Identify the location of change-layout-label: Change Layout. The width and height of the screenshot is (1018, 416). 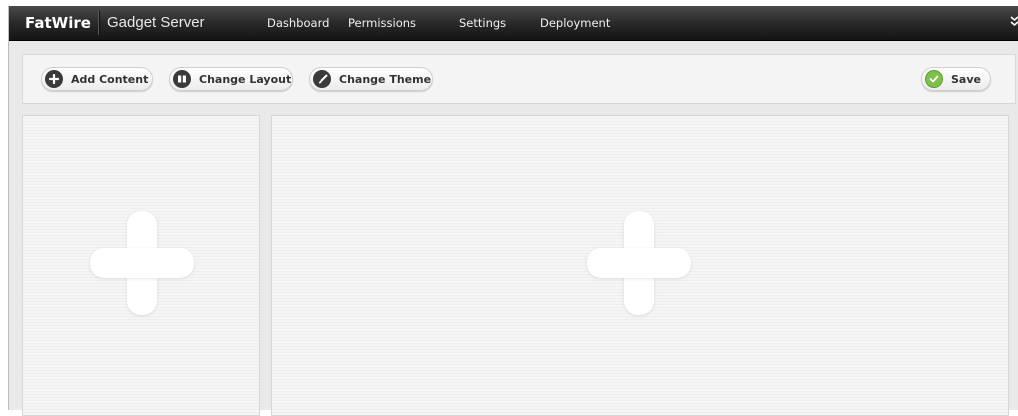
(245, 79).